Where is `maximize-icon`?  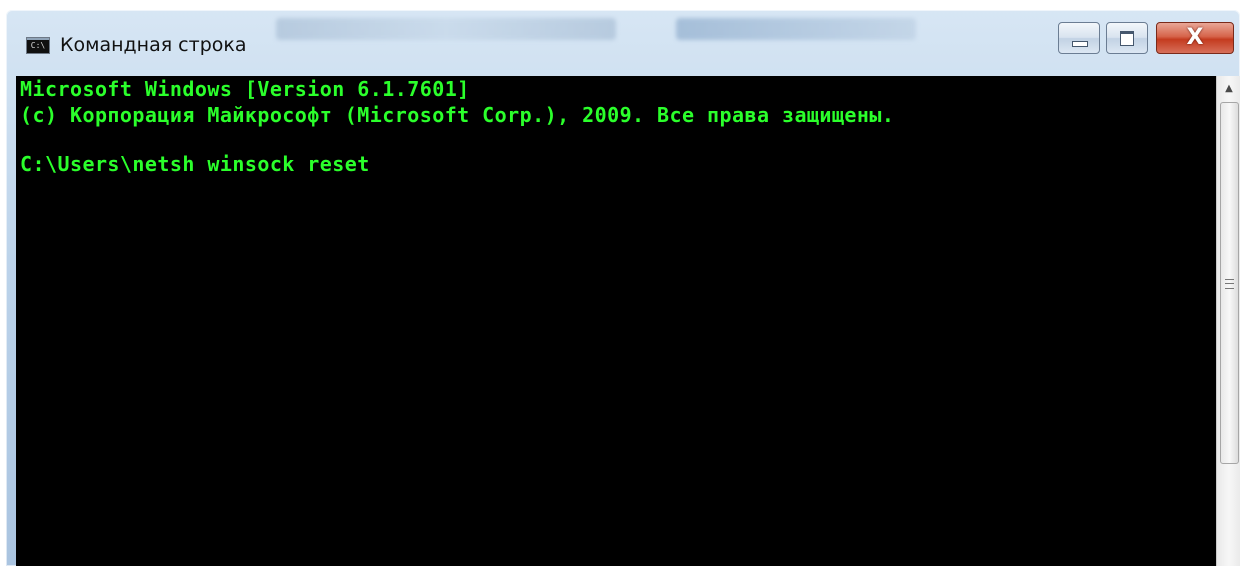
maximize-icon is located at coordinates (1127, 38).